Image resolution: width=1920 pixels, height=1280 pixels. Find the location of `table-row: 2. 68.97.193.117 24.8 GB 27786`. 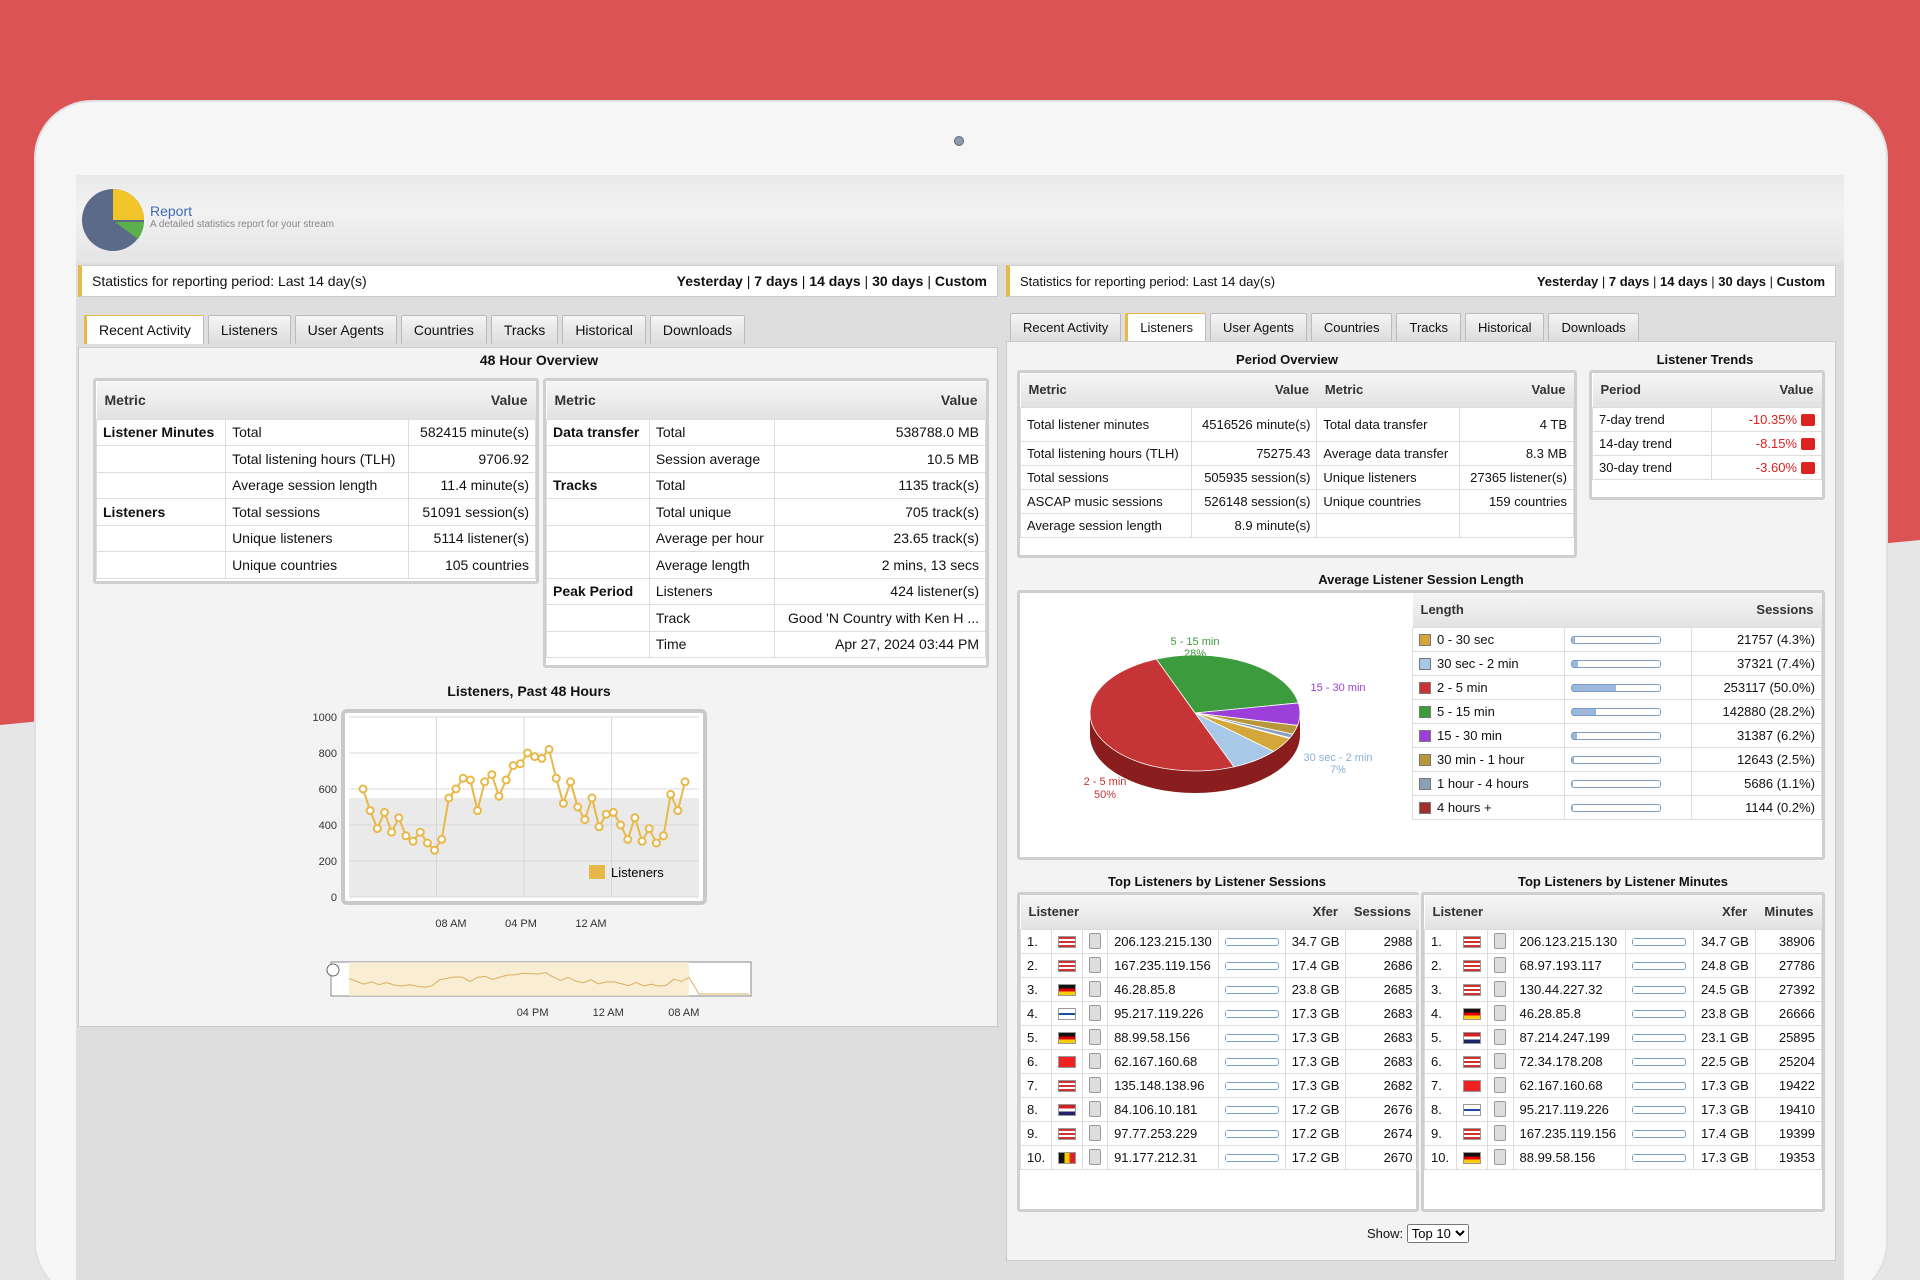

table-row: 2. 68.97.193.117 24.8 GB 27786 is located at coordinates (1623, 965).